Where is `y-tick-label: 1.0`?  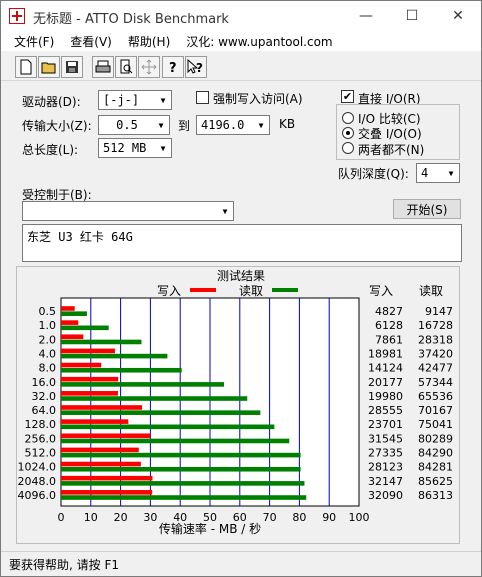 y-tick-label: 1.0 is located at coordinates (48, 325).